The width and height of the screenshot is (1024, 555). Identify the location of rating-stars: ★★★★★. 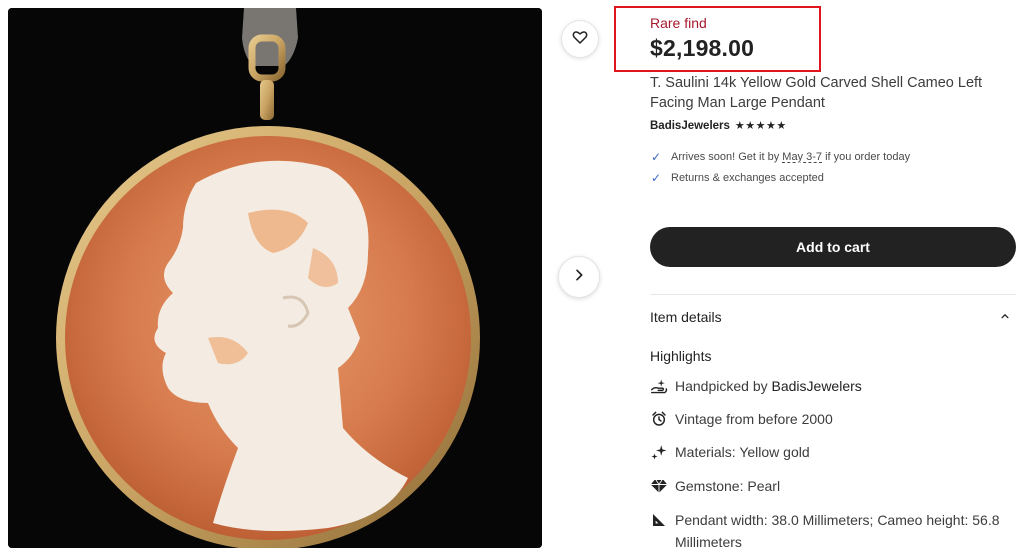
(761, 125).